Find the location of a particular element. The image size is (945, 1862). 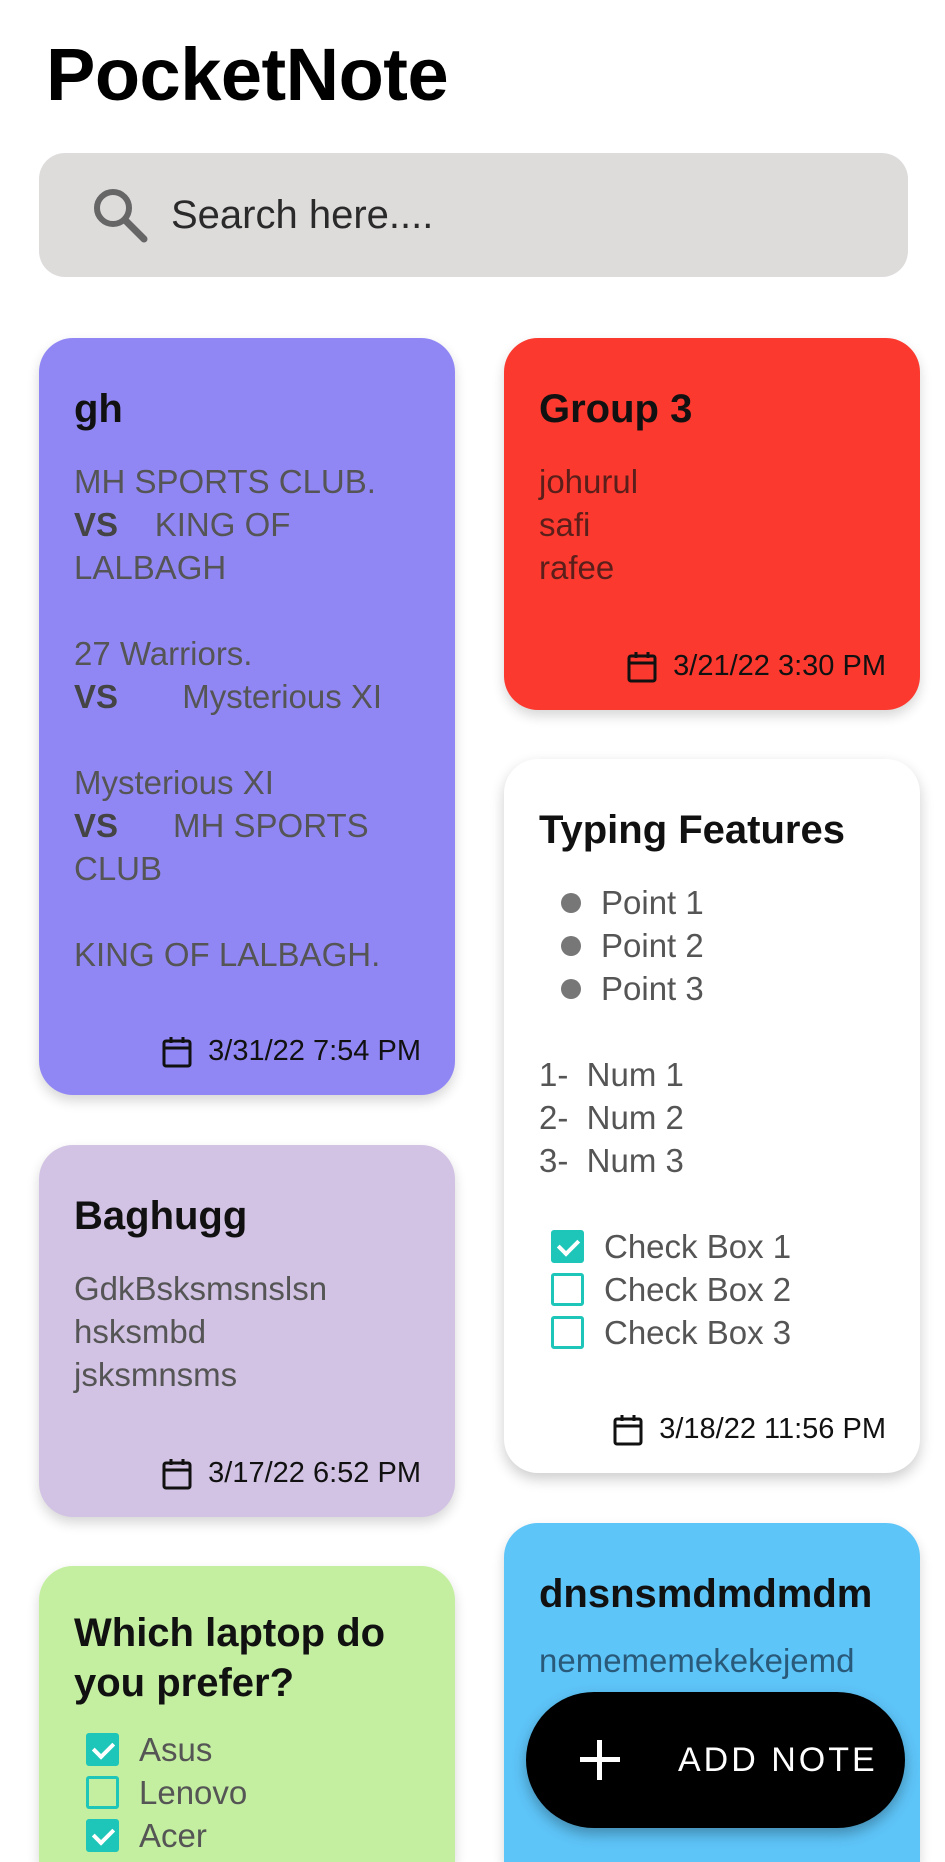

numbered-item: 1- Num 1 is located at coordinates (611, 1074).